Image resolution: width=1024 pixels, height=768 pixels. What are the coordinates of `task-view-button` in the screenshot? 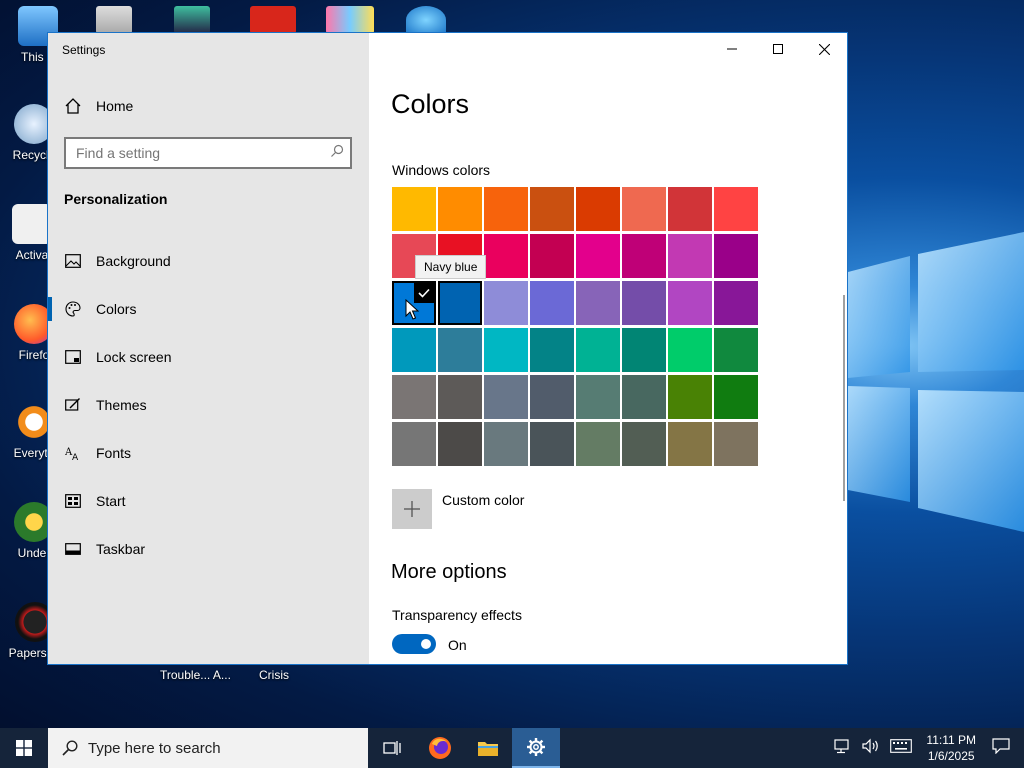 It's located at (392, 748).